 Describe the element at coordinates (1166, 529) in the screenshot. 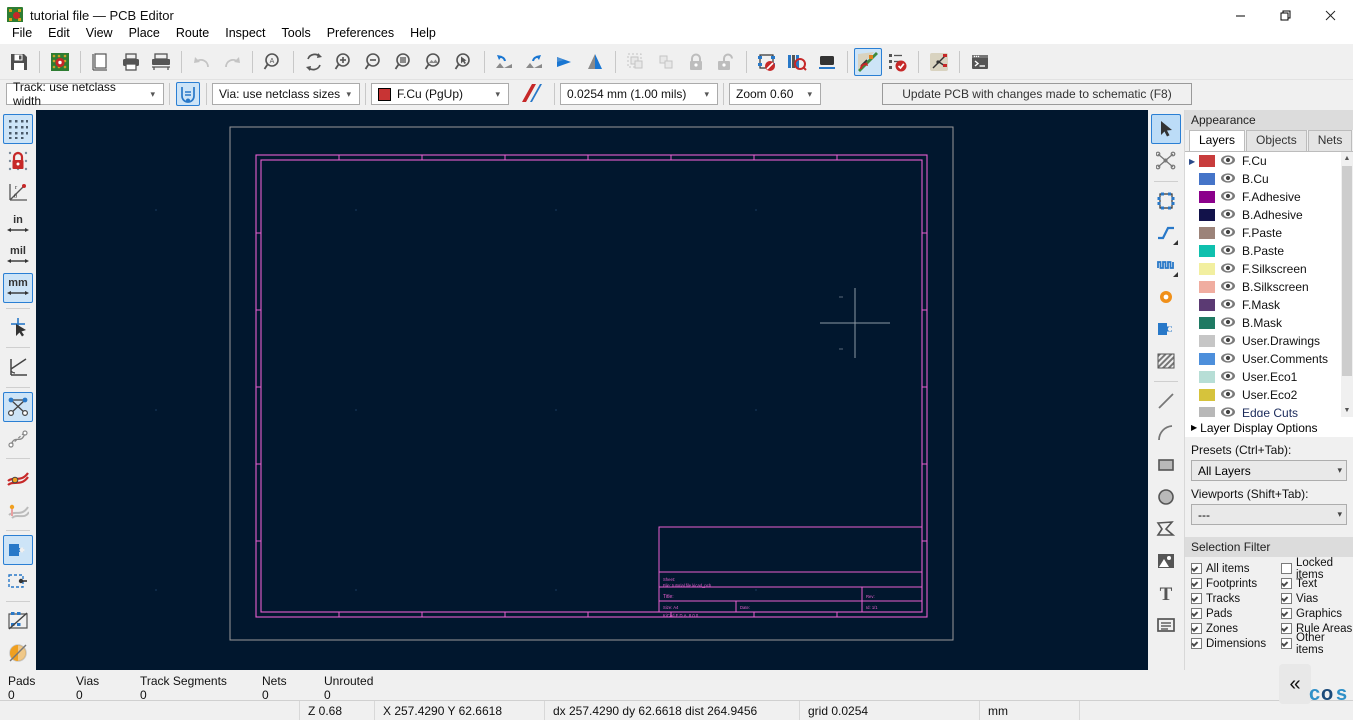

I see `draw-polygon-icon` at that location.